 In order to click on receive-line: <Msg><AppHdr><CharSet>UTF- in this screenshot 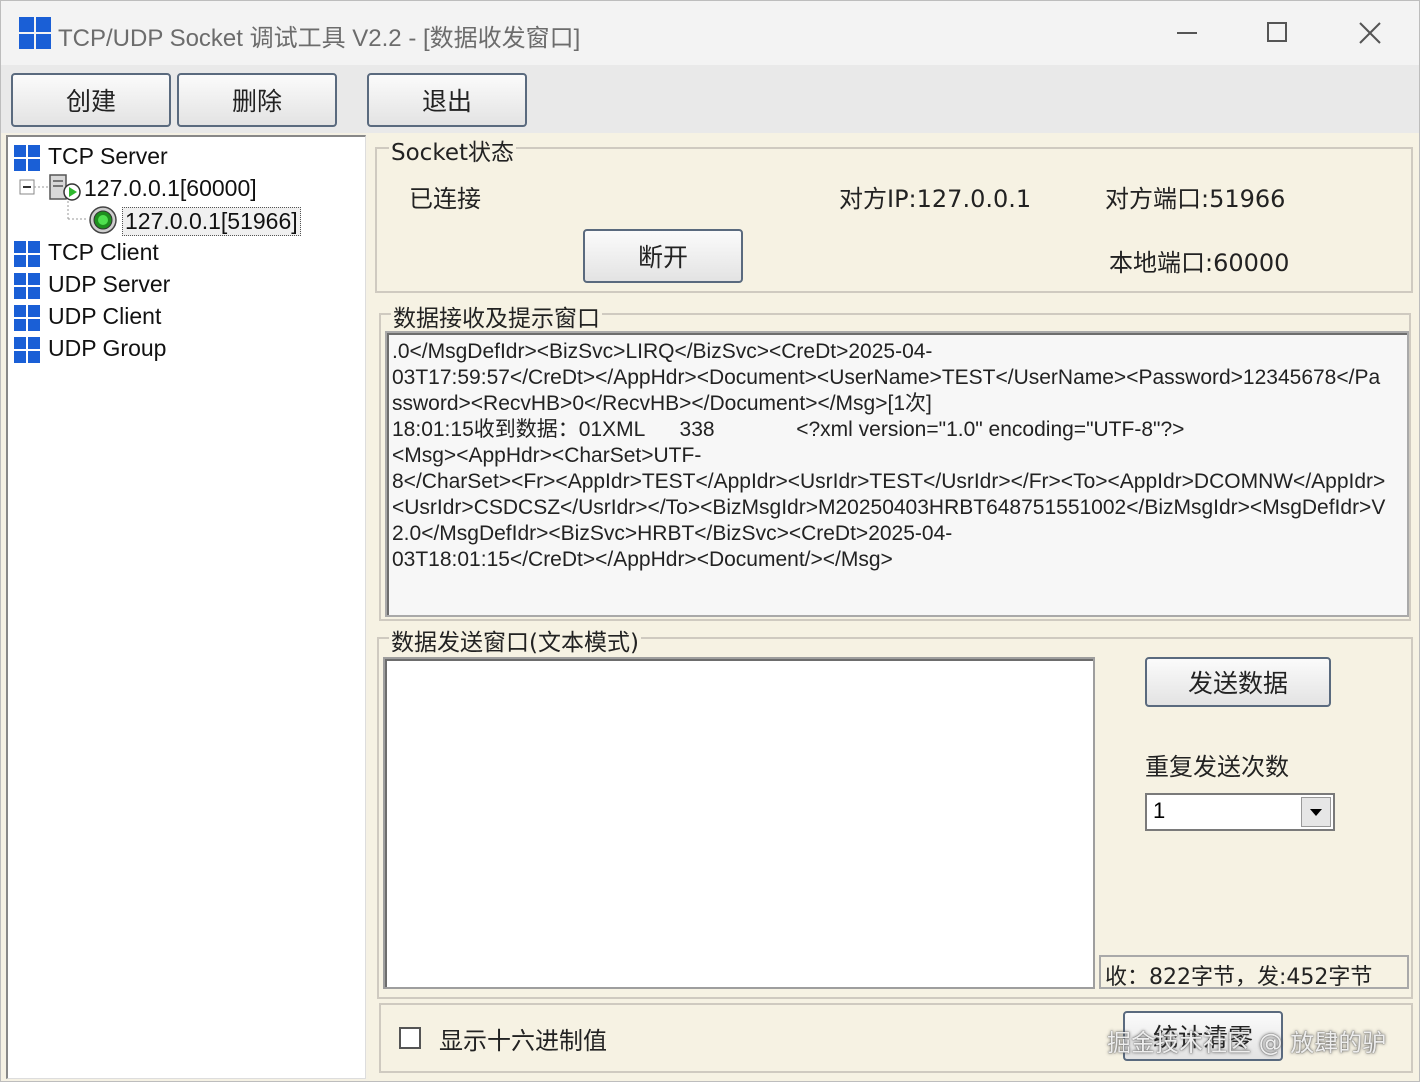, I will do `click(547, 455)`.